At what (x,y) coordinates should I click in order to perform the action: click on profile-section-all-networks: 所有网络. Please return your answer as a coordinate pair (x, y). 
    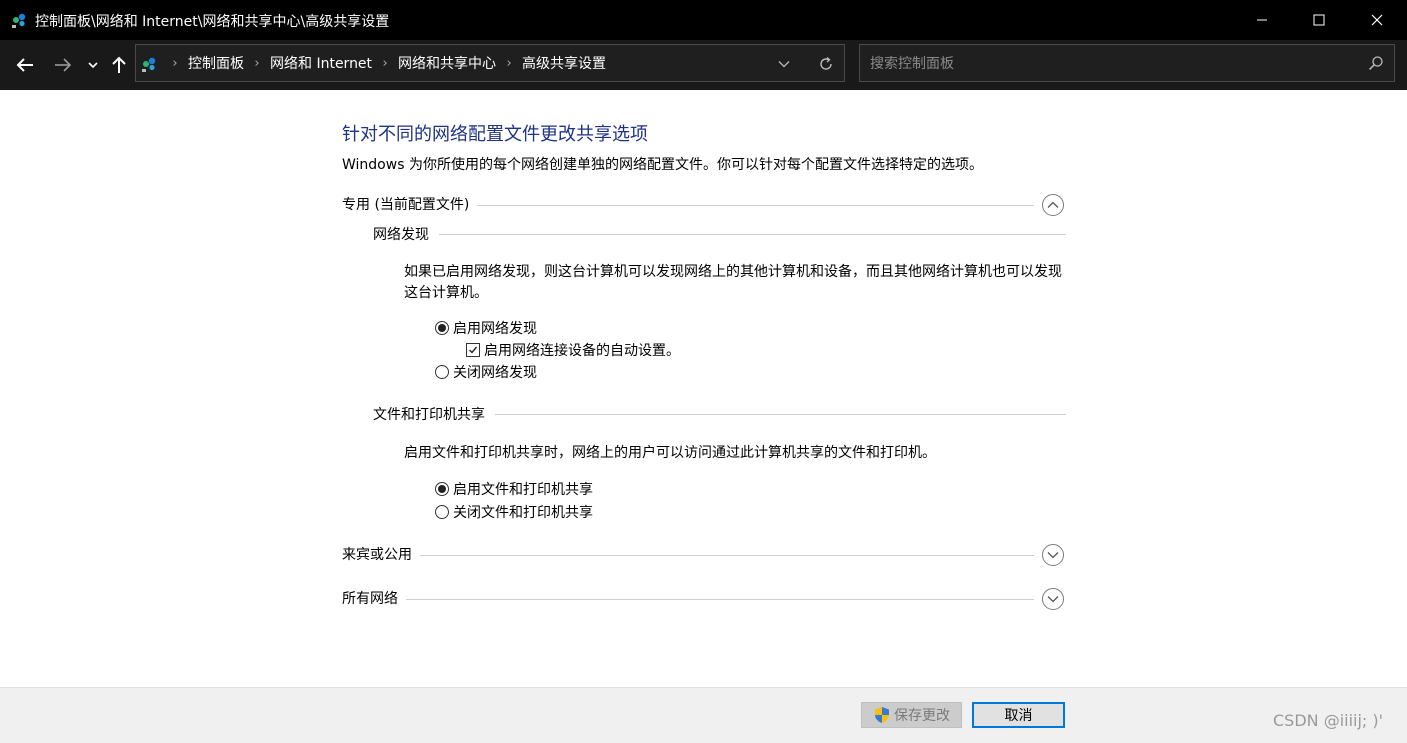
    Looking at the image, I should click on (704, 598).